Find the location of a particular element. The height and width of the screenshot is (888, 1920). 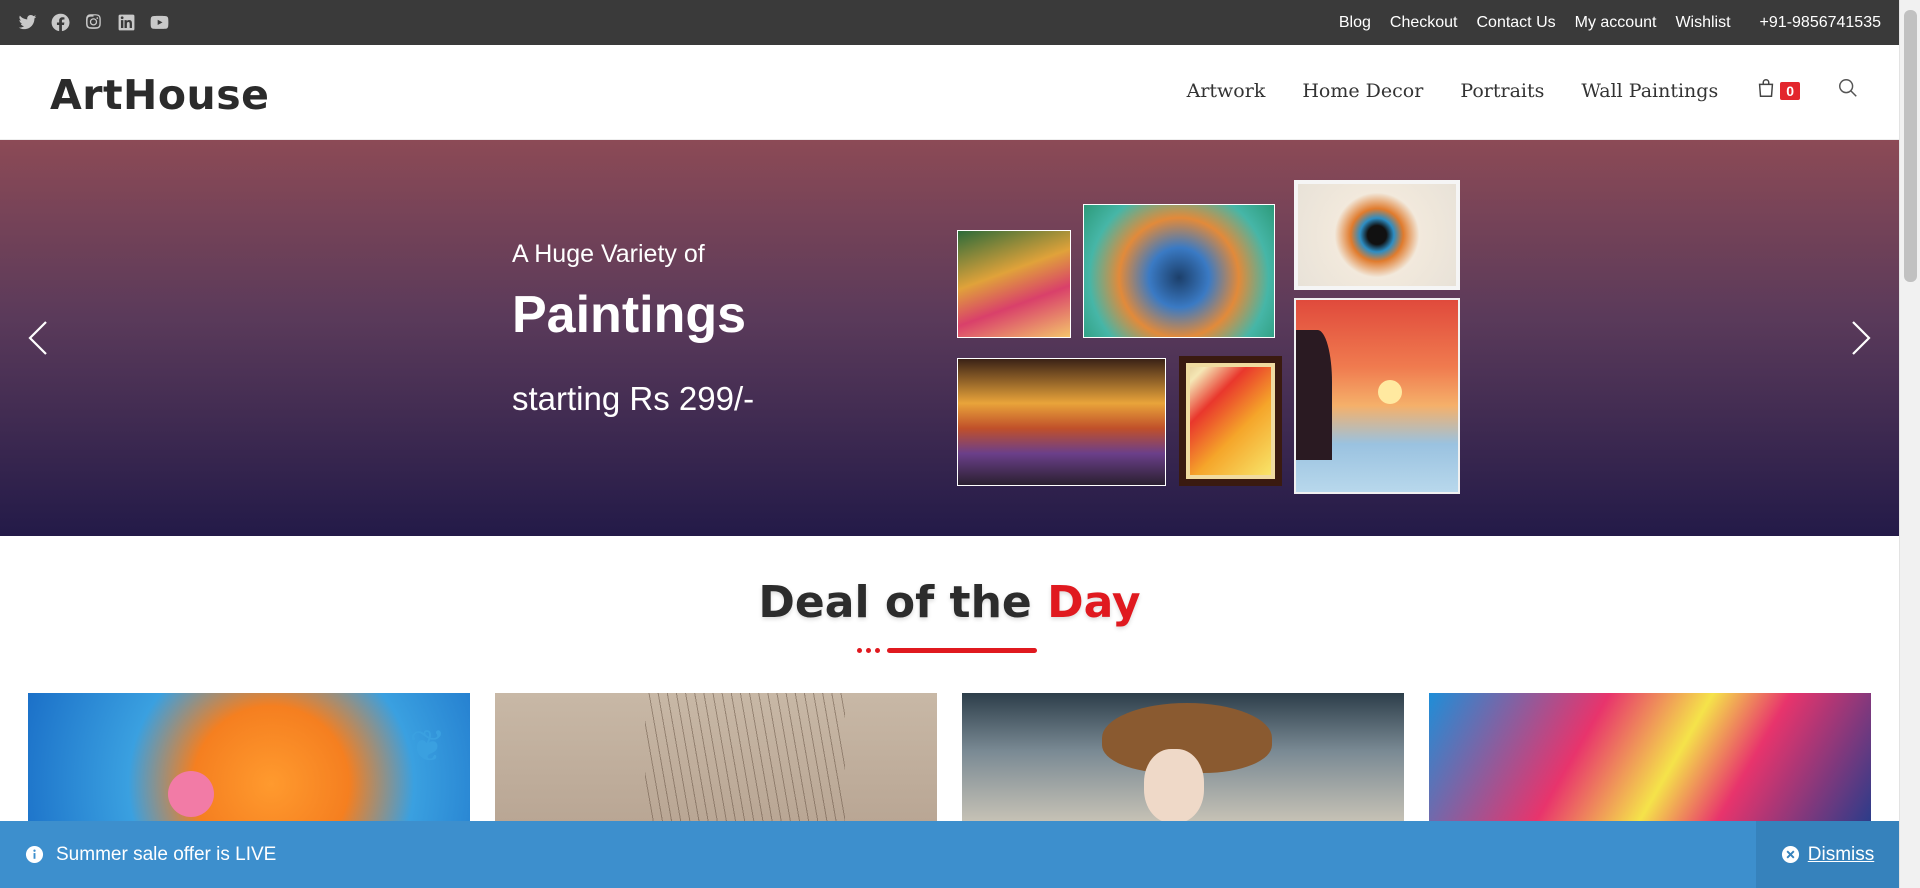

painting-eye is located at coordinates (1377, 235).